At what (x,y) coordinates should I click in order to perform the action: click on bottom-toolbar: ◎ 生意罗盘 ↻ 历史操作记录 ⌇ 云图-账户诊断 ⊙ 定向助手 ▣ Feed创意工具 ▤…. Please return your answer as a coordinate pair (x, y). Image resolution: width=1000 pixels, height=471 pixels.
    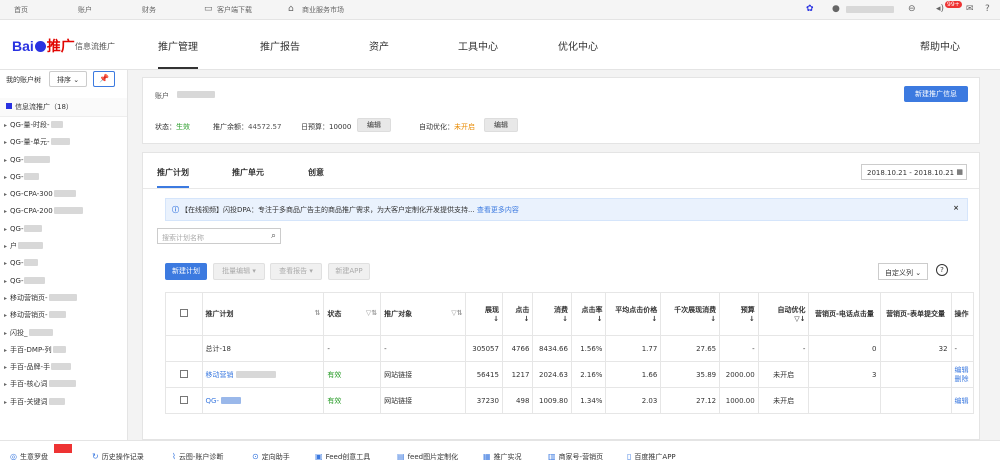
    Looking at the image, I should click on (500, 455).